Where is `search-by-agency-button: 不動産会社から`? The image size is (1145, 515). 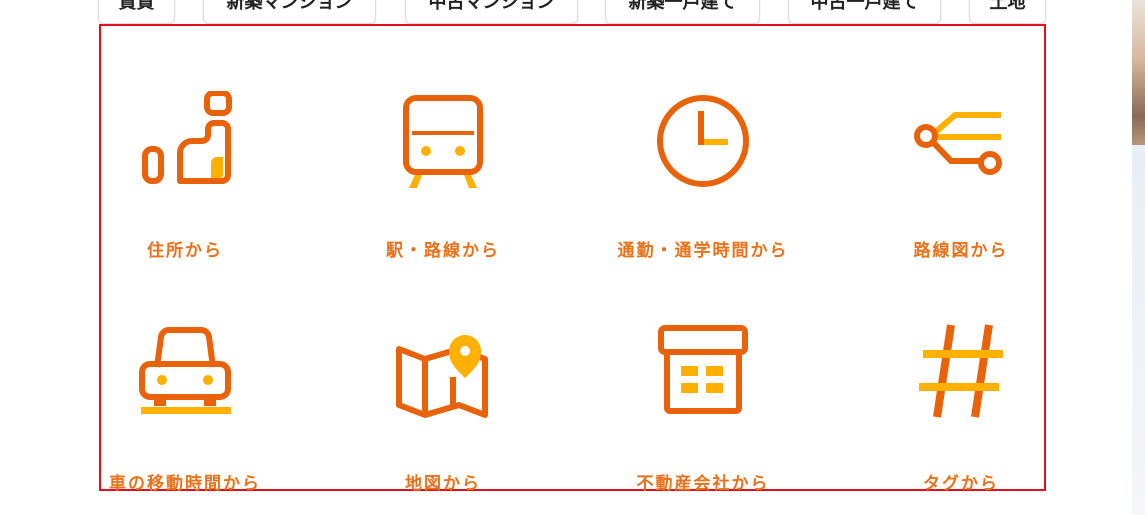
search-by-agency-button: 不動産会社から is located at coordinates (703, 396).